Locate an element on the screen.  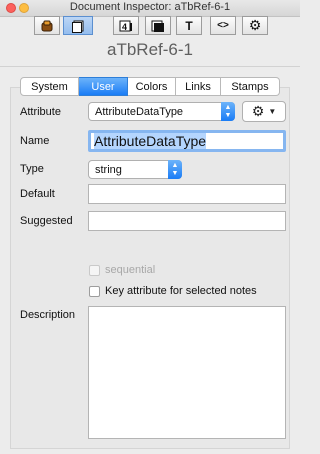
tab-user: User is located at coordinates (103, 86).